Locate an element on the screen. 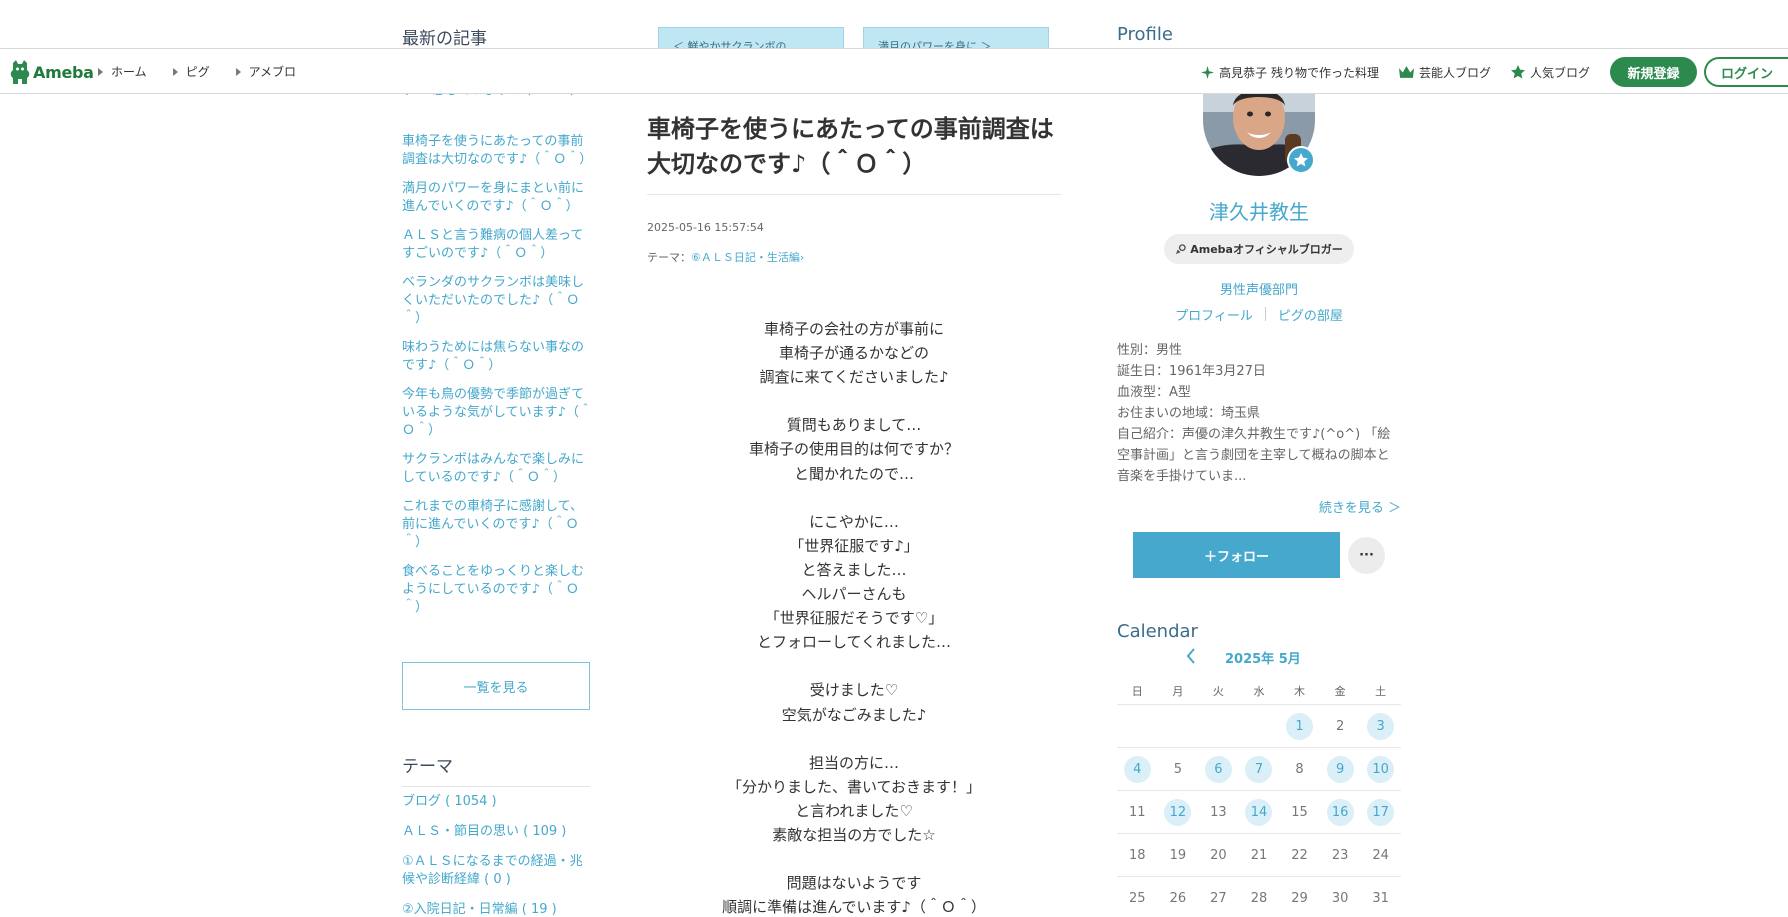 The height and width of the screenshot is (917, 1788). article-link: 味わうためには焦らない事なのです♪（＾Ｏ＾） is located at coordinates (497, 357).